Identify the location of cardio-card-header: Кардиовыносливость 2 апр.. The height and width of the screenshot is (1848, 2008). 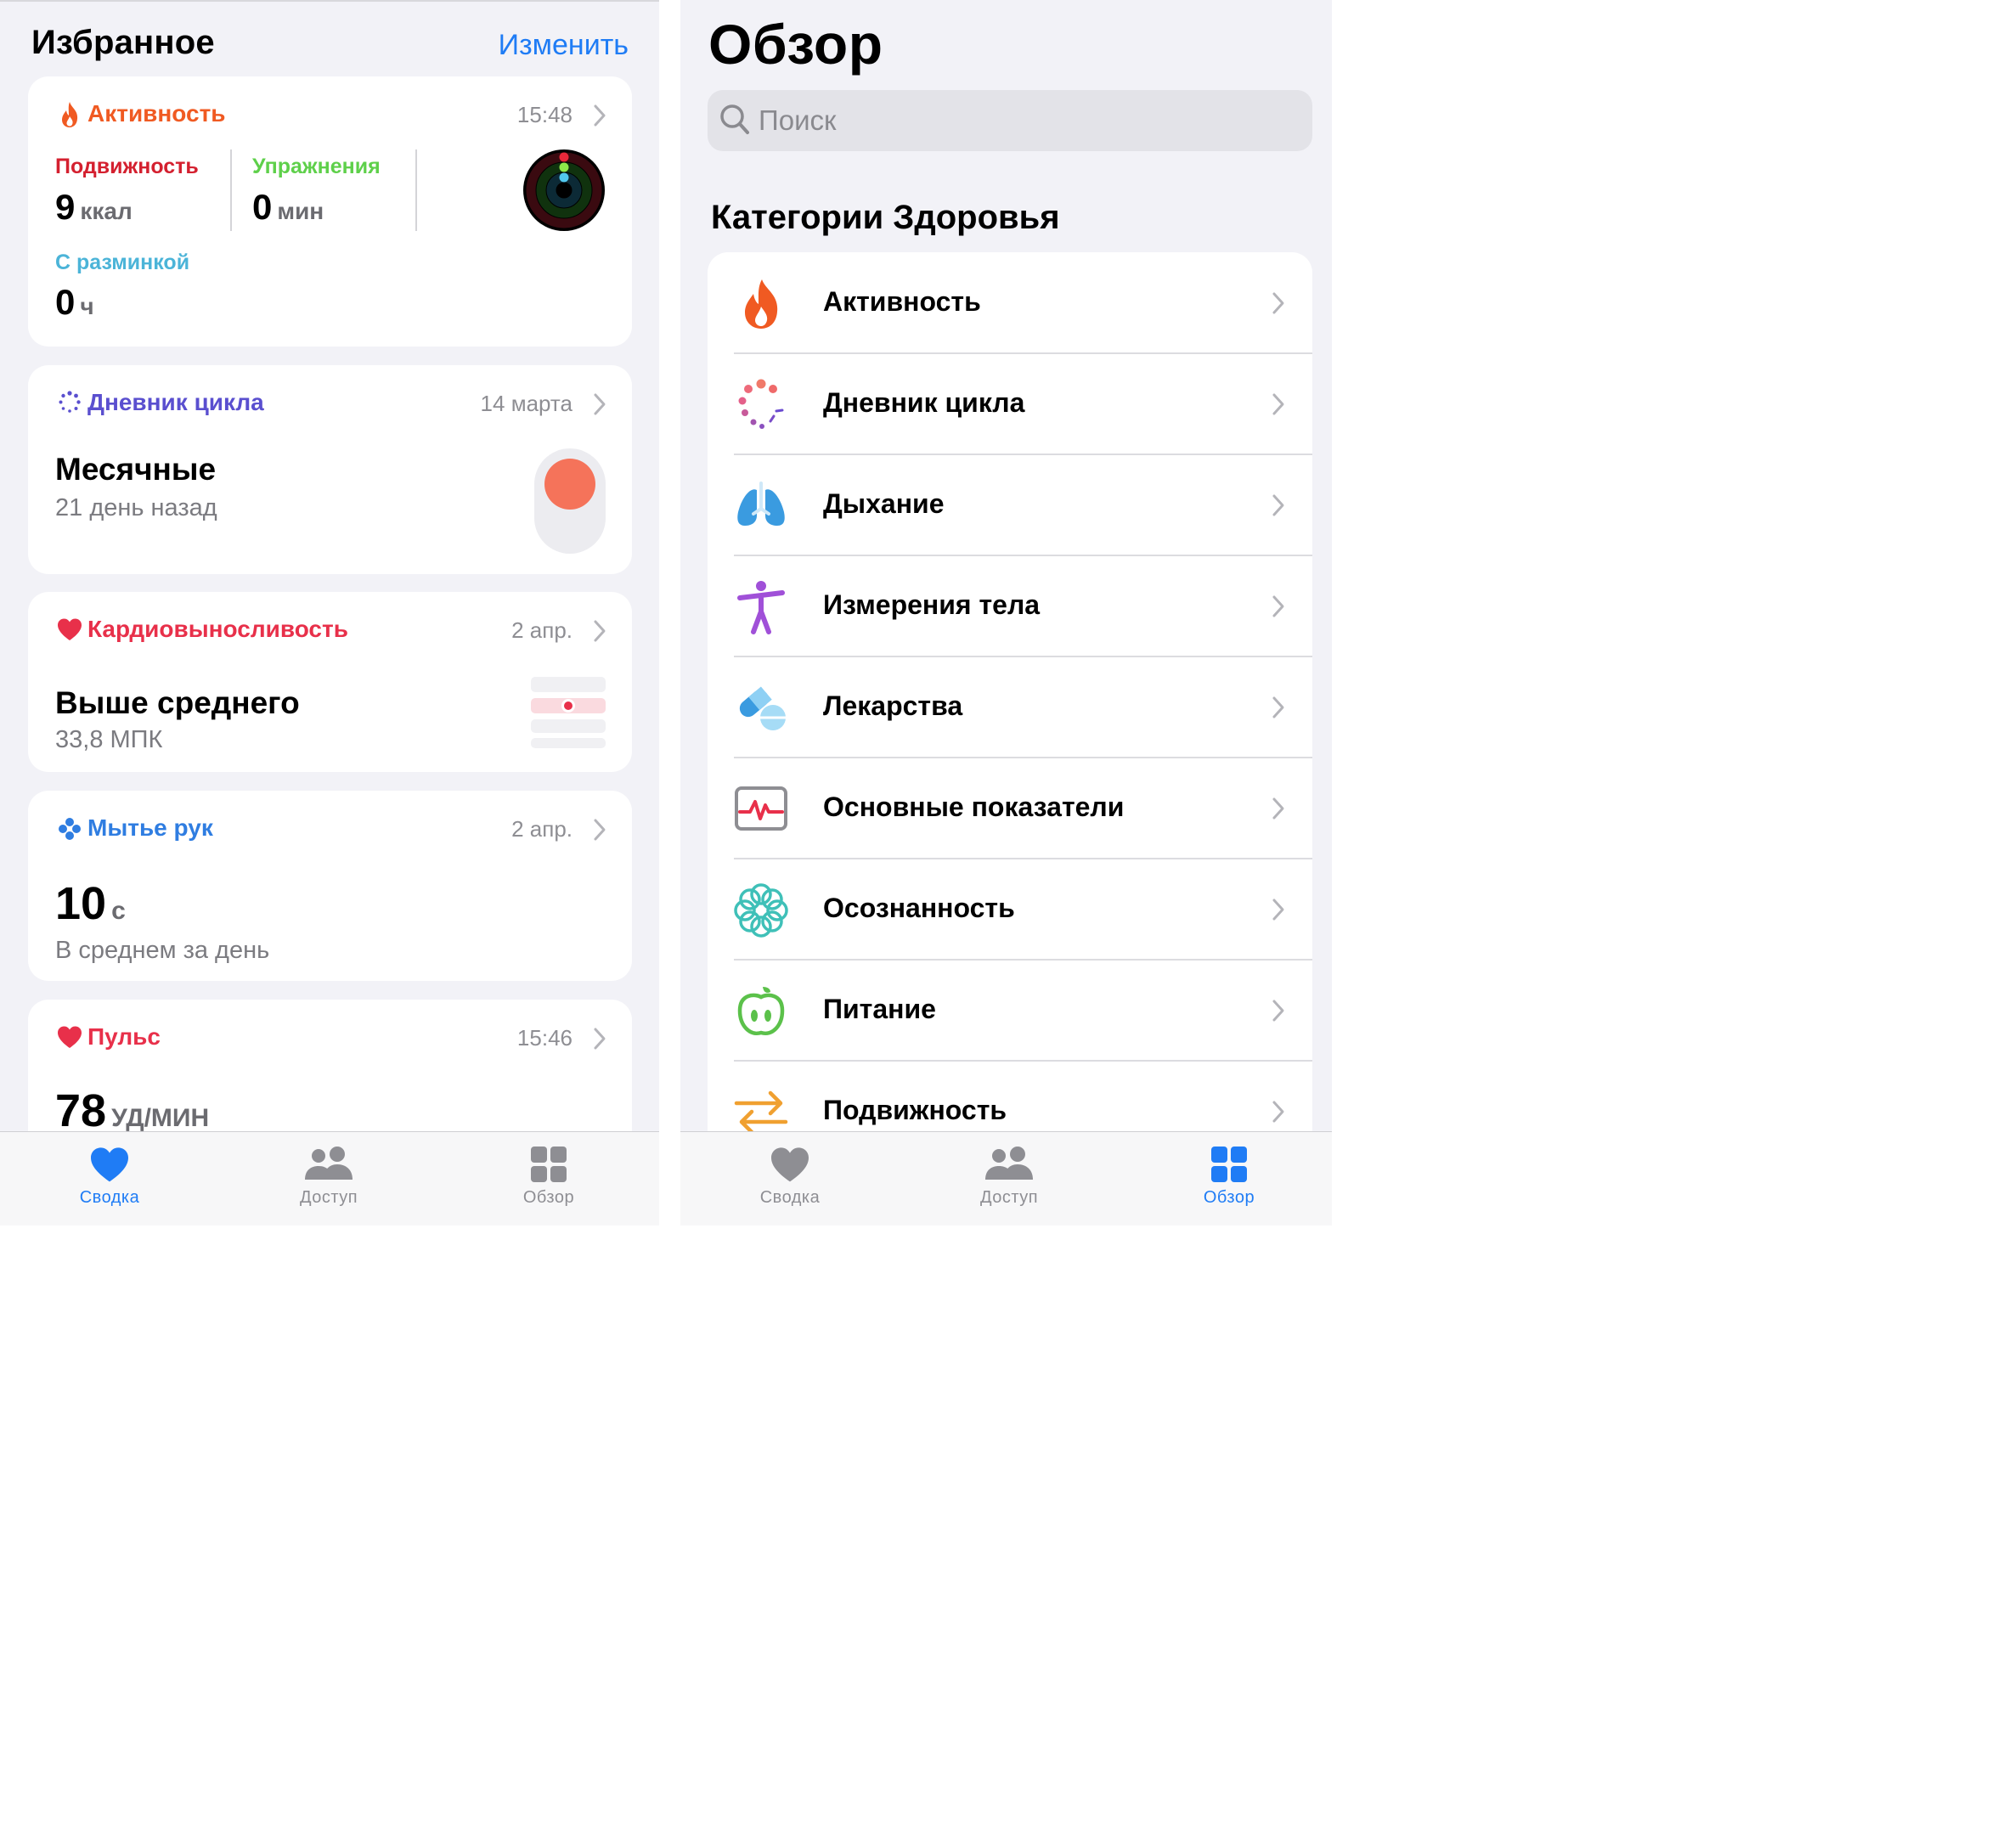
(331, 631).